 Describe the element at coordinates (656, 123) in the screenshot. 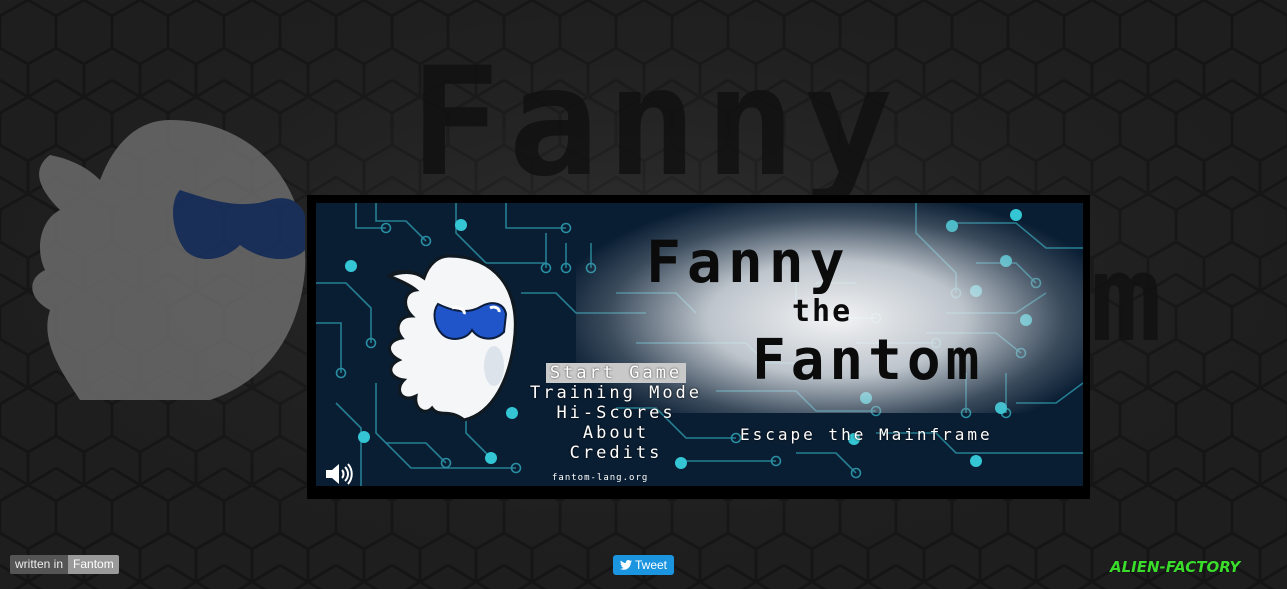

I see `background-title: Fanny` at that location.